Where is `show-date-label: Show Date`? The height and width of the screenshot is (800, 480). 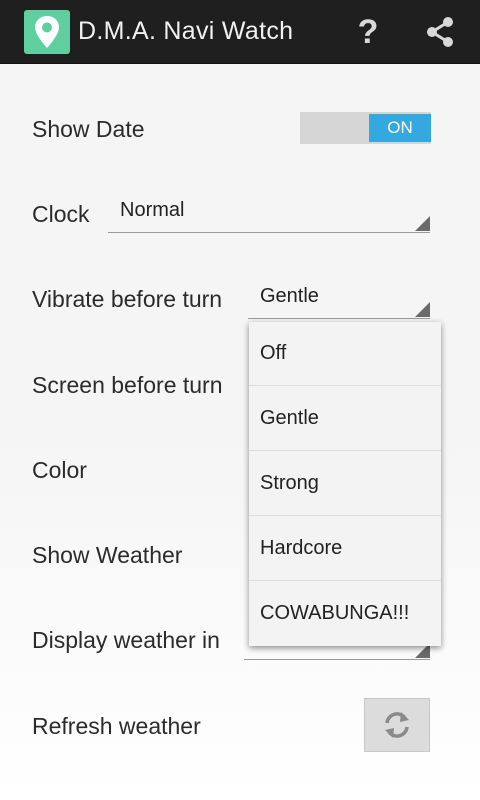
show-date-label: Show Date is located at coordinates (88, 129).